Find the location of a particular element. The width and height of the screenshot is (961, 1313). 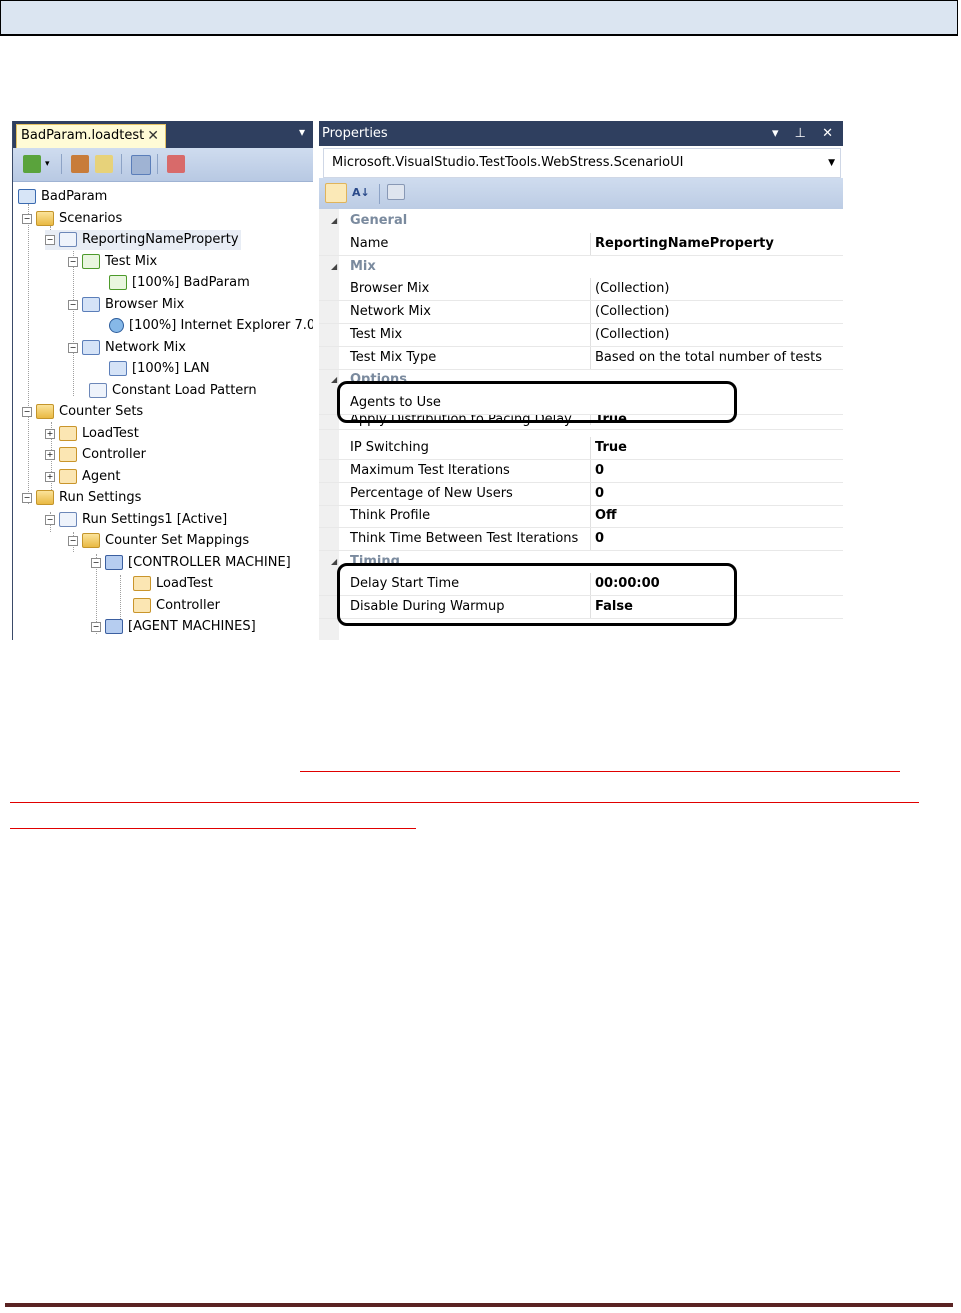

chevron-down-icon: ▾ is located at coordinates (49, 164).